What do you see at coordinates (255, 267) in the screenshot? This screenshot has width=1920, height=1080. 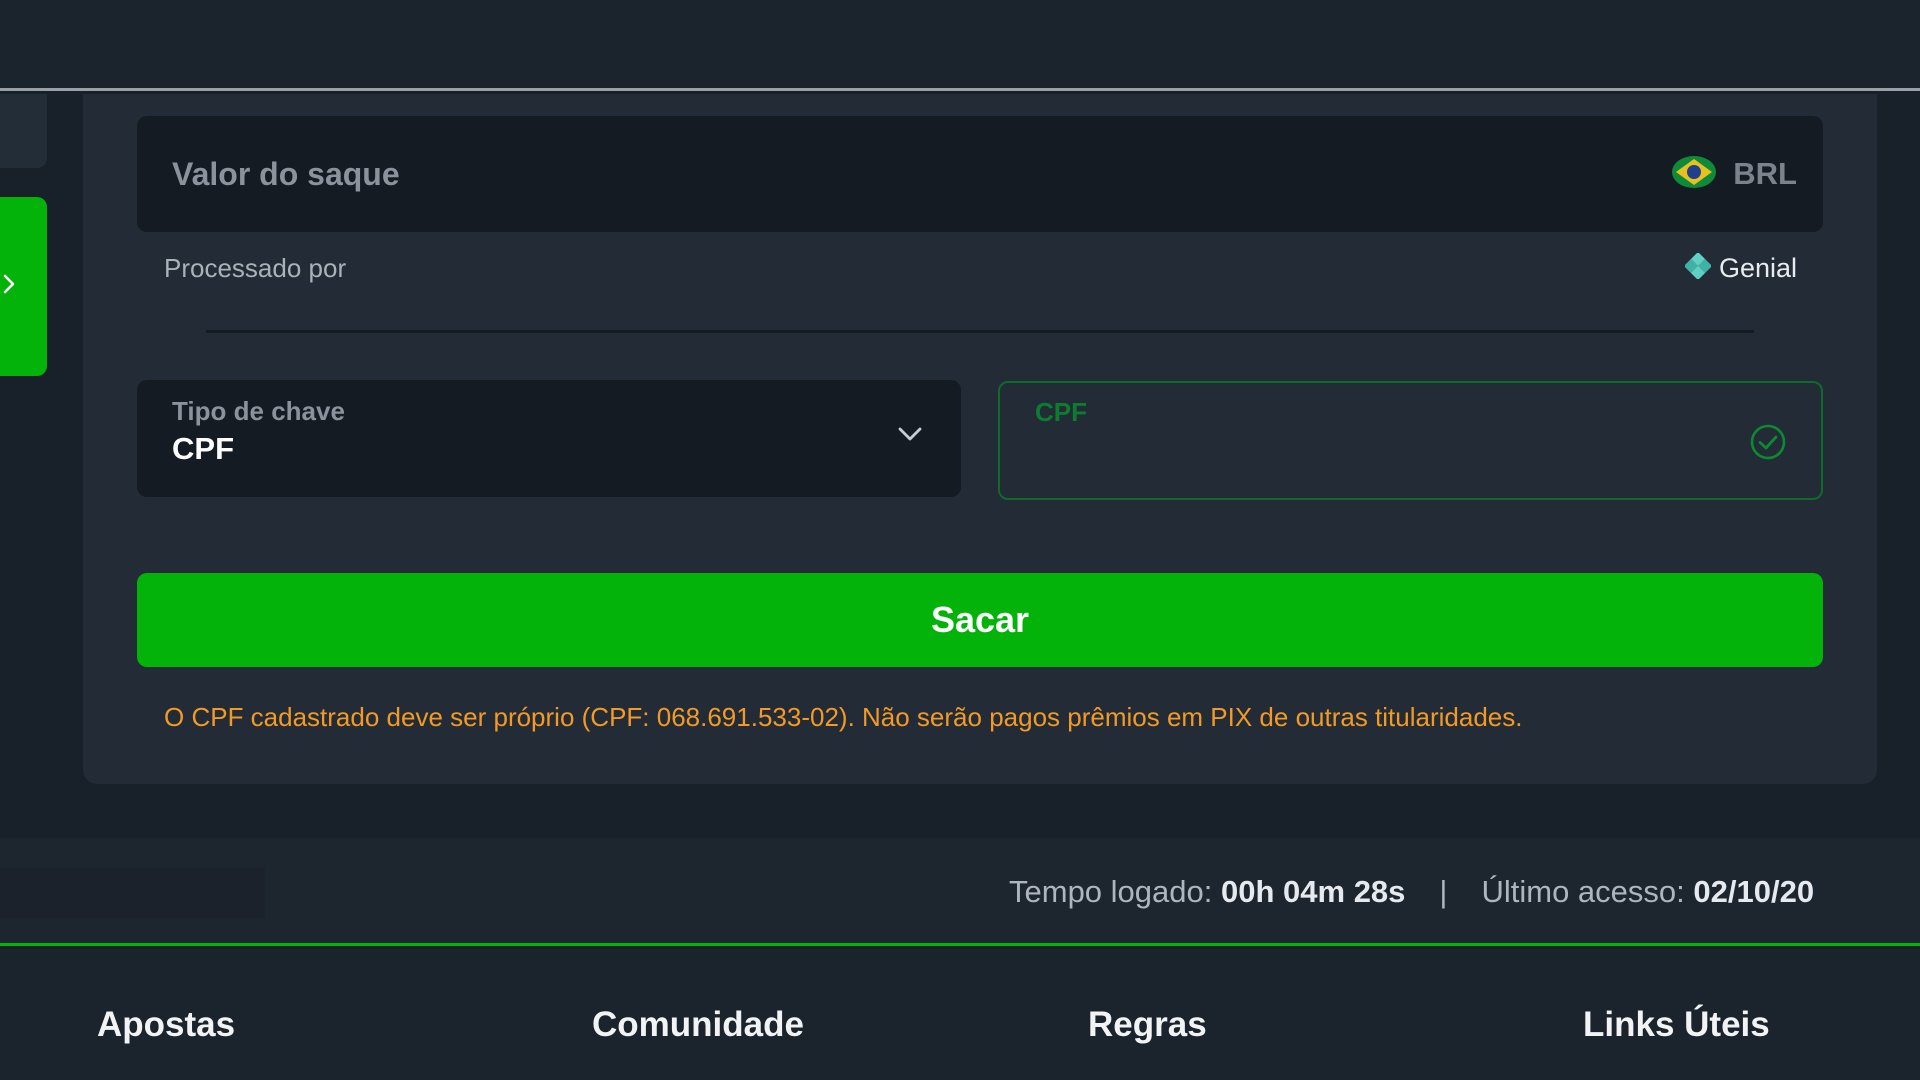 I see `processed-by-label: Processado por` at bounding box center [255, 267].